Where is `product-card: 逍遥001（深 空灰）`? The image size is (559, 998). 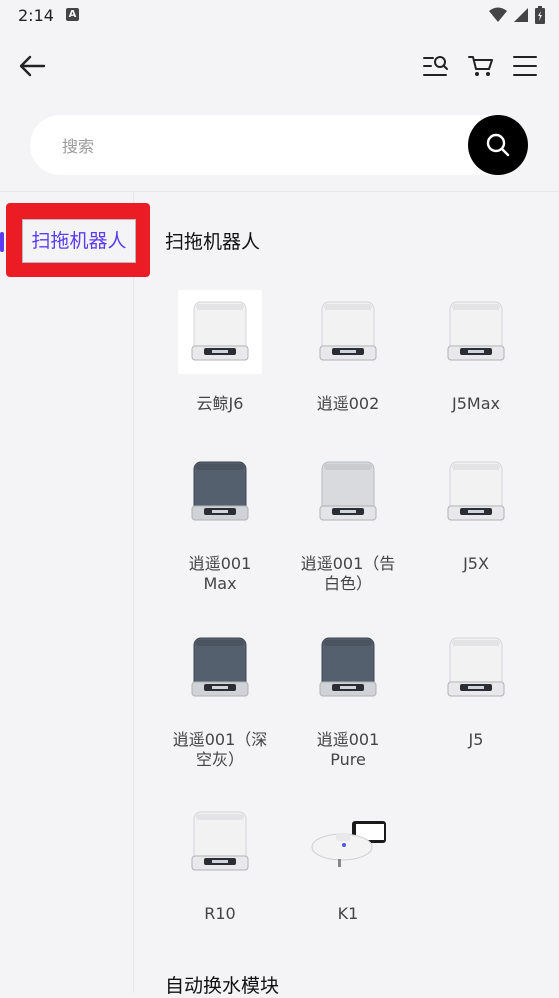 product-card: 逍遥001（深 空灰） is located at coordinates (220, 698).